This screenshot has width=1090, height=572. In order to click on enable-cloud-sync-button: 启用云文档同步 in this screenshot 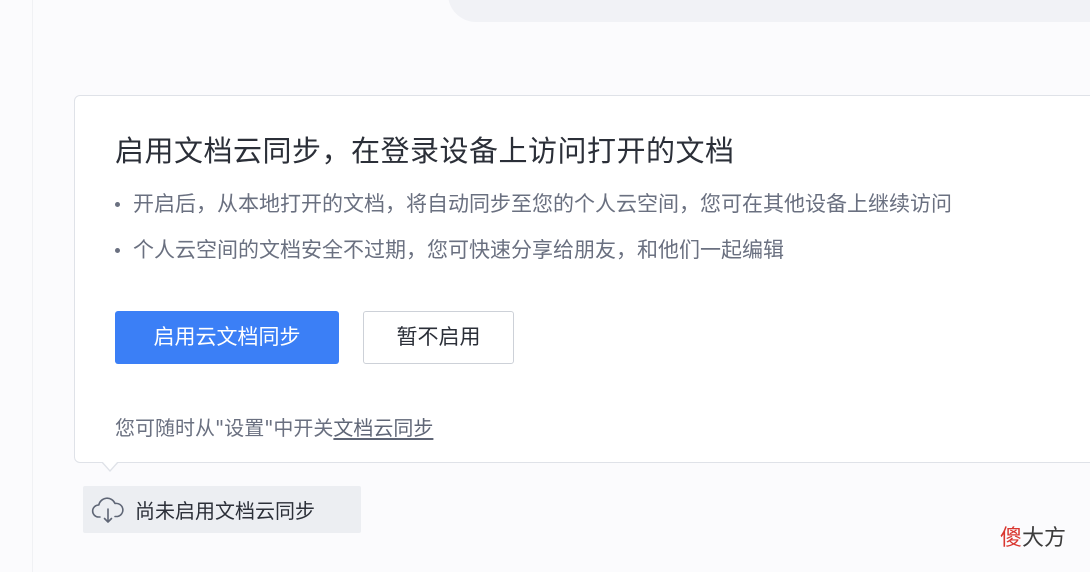, I will do `click(227, 337)`.